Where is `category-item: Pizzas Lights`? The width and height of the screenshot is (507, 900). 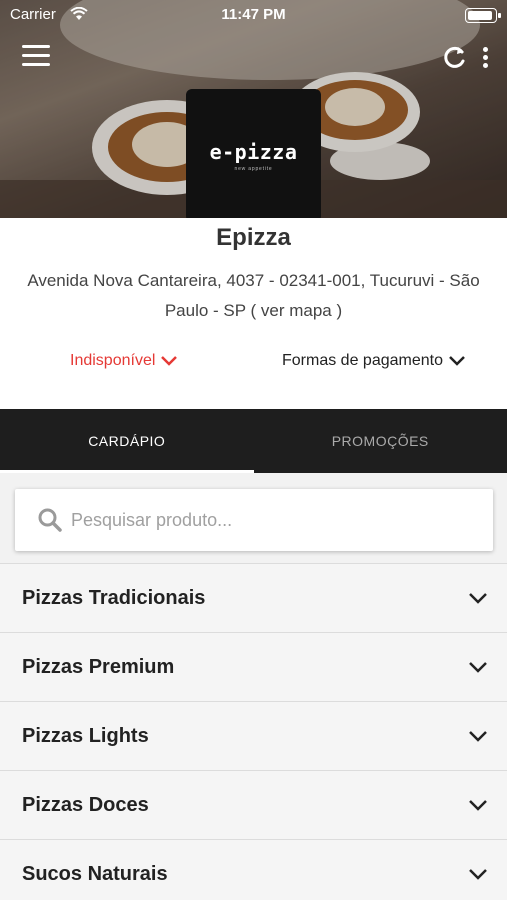 category-item: Pizzas Lights is located at coordinates (253, 735).